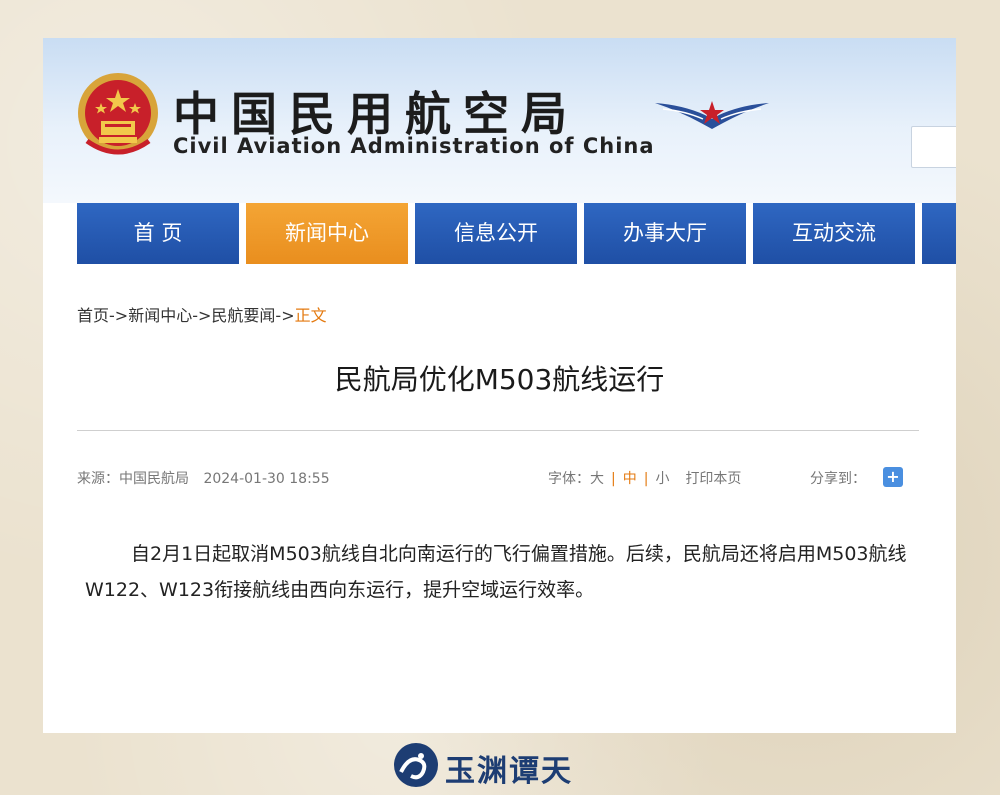 The width and height of the screenshot is (1000, 795). Describe the element at coordinates (665, 233) in the screenshot. I see `nav-item-service-hall: 办事大厅` at that location.